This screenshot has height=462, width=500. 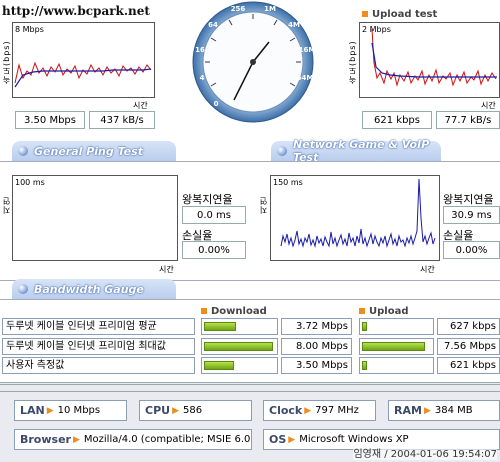 What do you see at coordinates (193, 410) in the screenshot?
I see `cpu-value: 586` at bounding box center [193, 410].